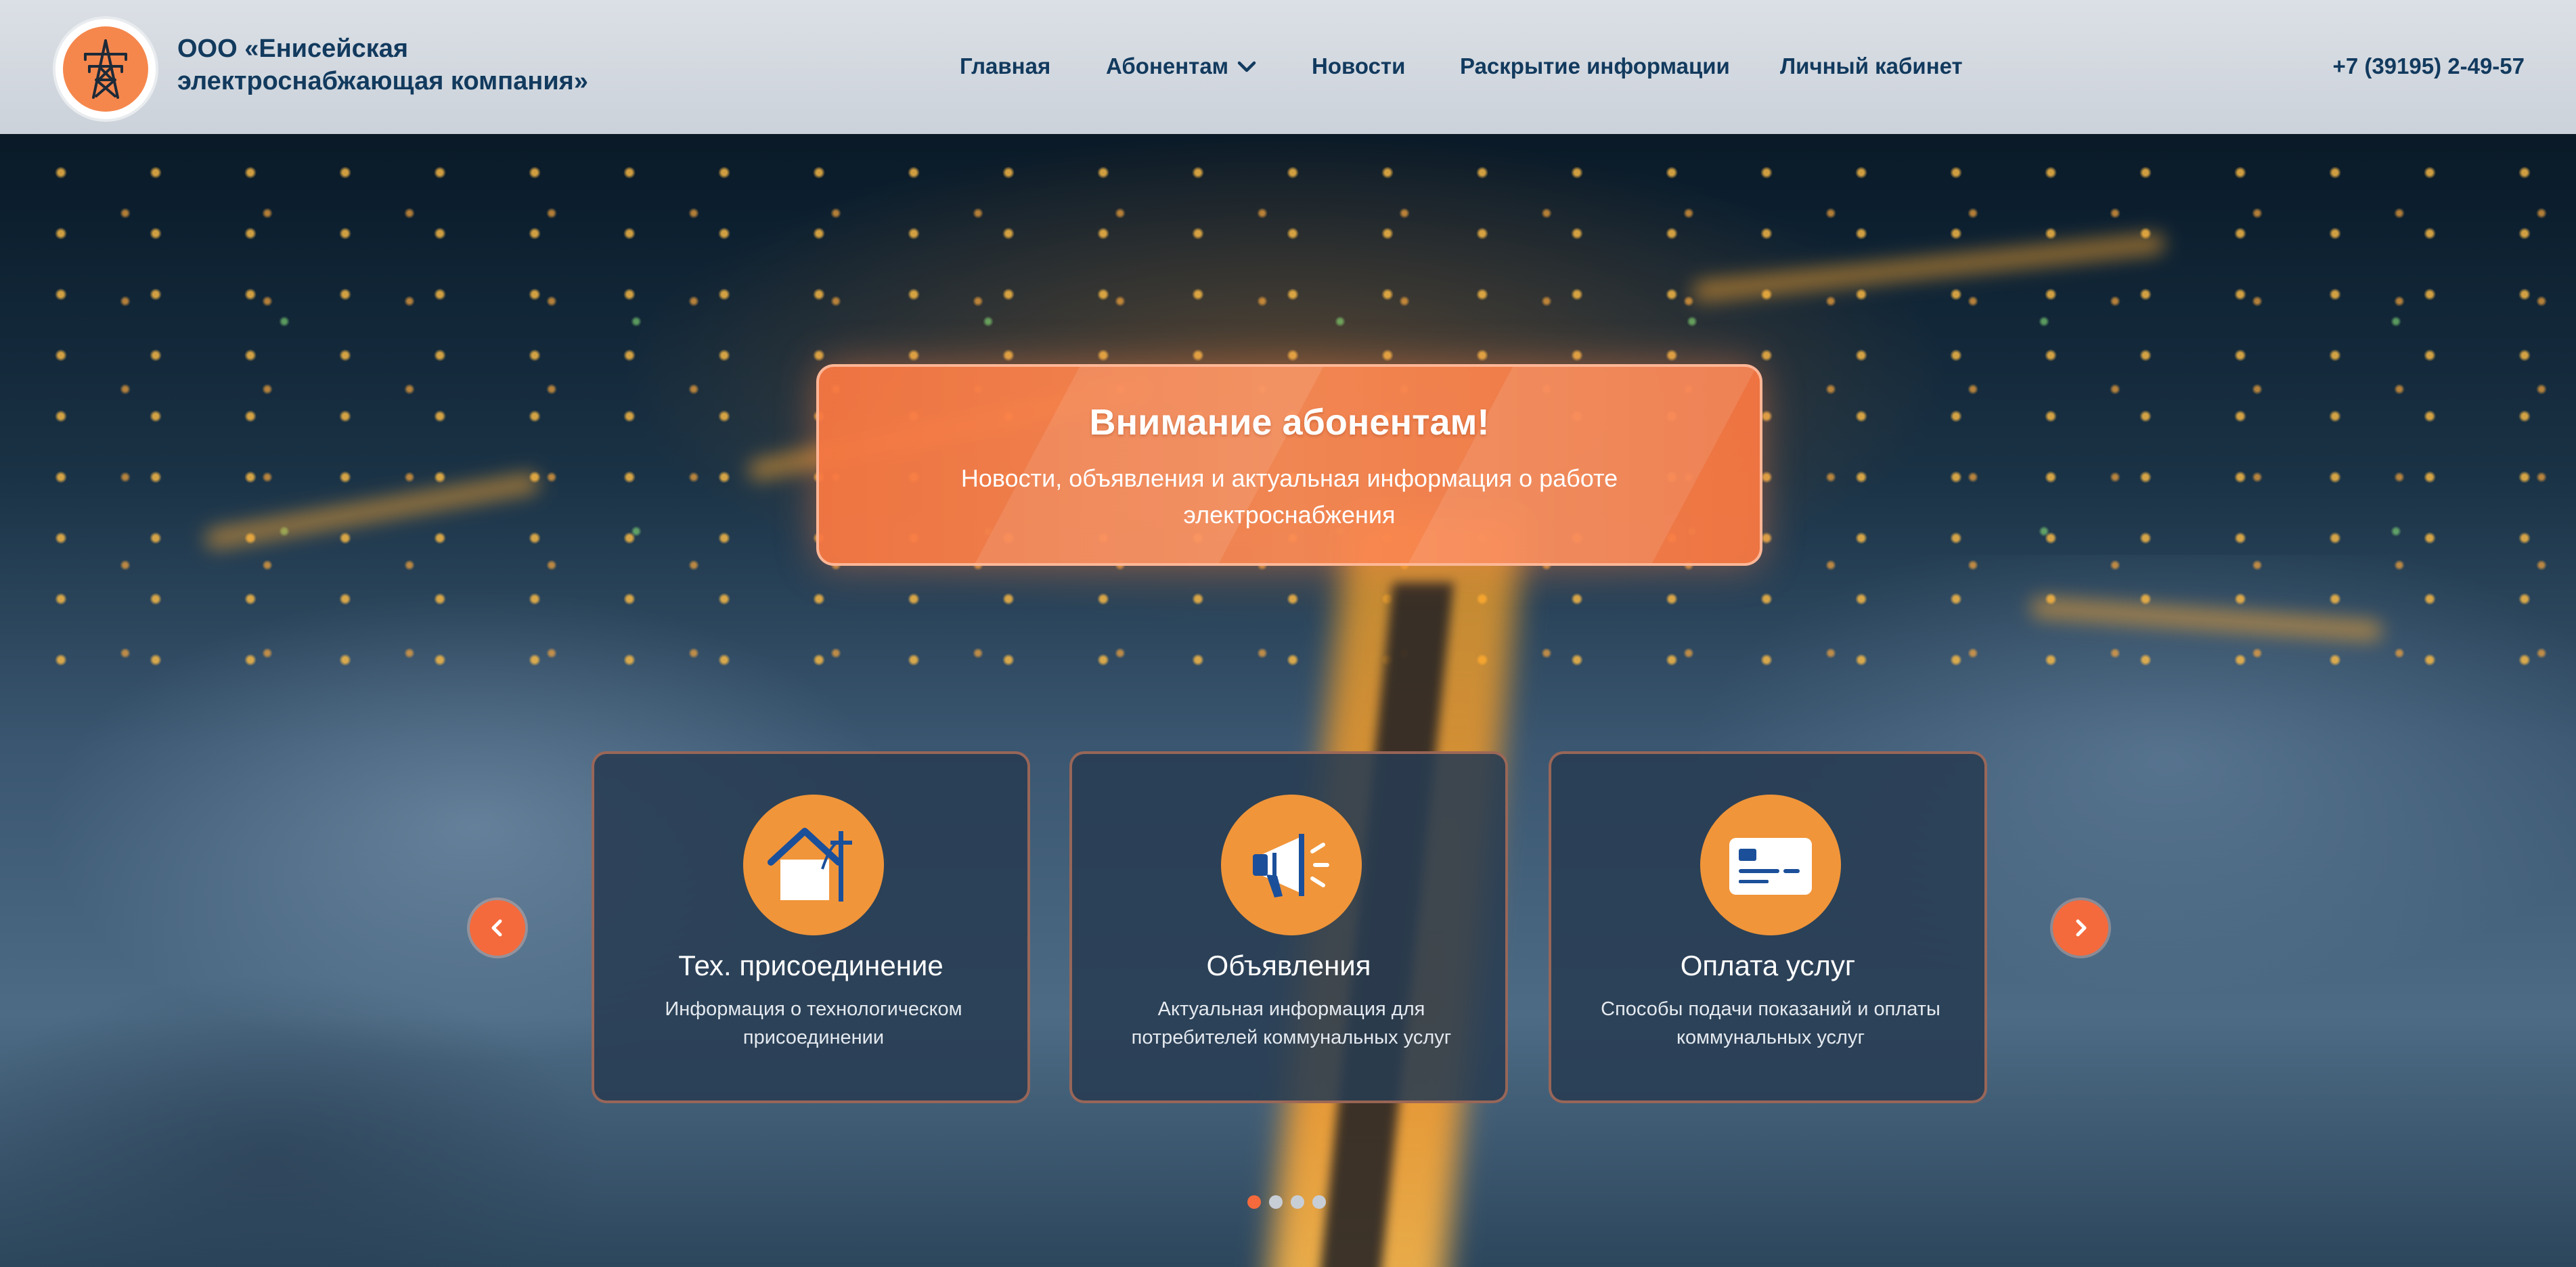 Image resolution: width=2576 pixels, height=1267 pixels. I want to click on nav-item-home: Главная, so click(1005, 66).